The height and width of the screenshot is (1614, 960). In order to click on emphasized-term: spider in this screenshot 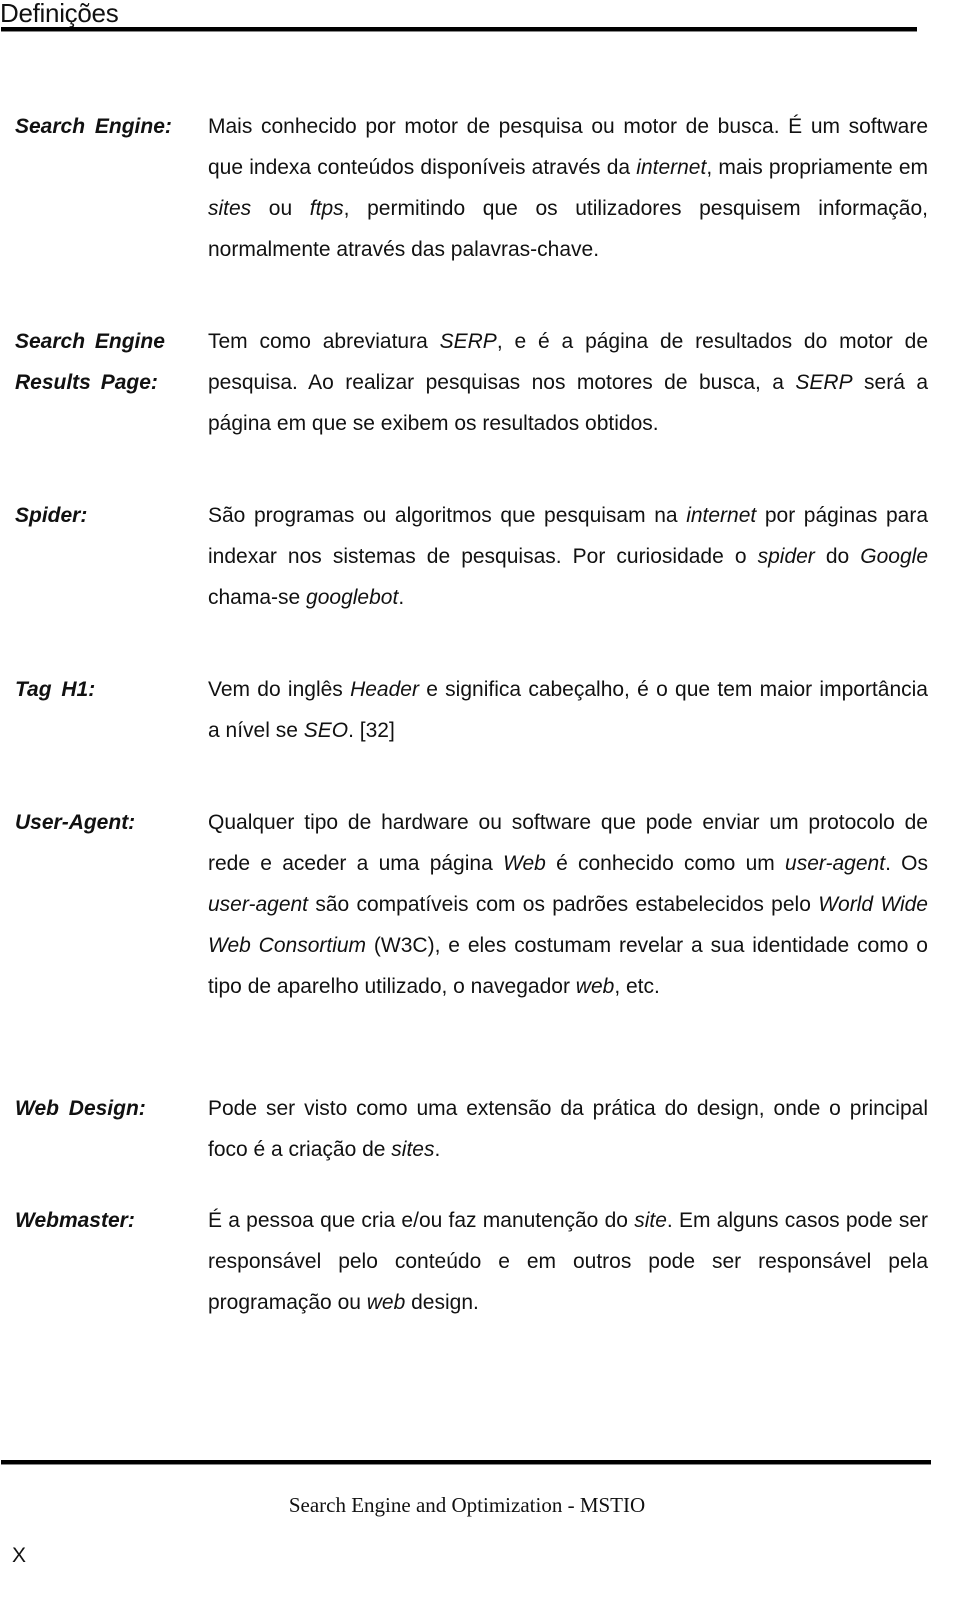, I will do `click(786, 556)`.